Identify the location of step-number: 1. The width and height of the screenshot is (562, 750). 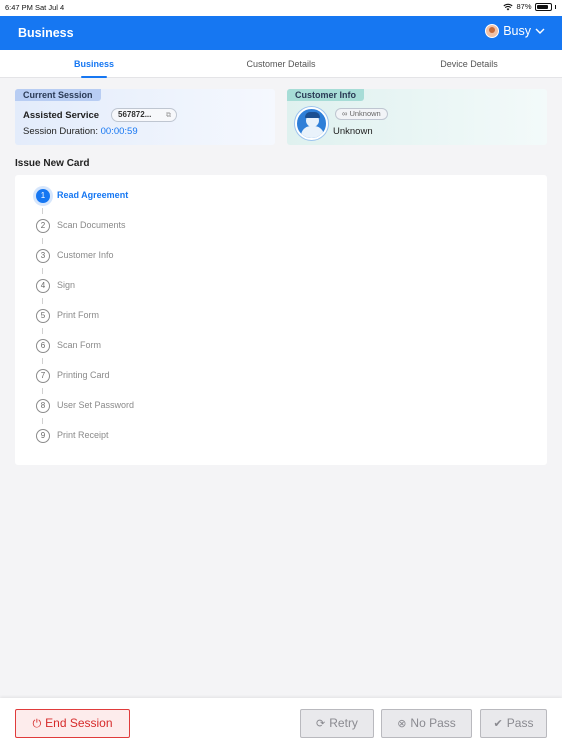
(43, 196).